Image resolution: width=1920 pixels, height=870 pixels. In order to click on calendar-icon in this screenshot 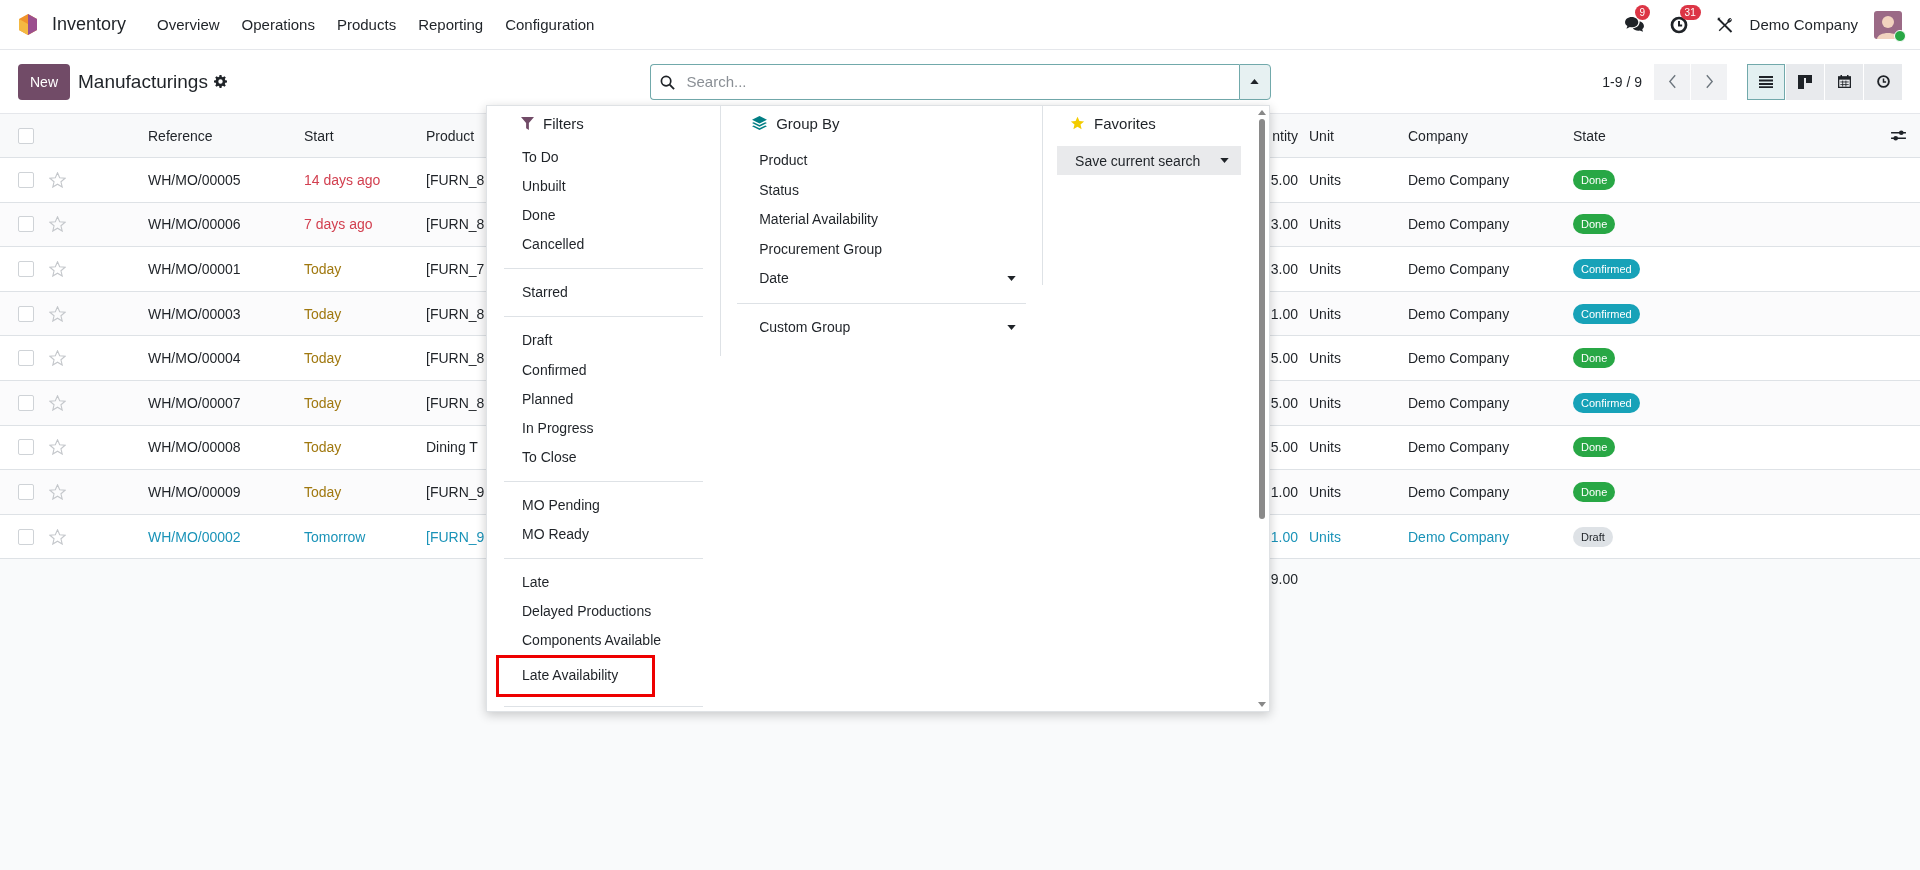, I will do `click(1844, 81)`.